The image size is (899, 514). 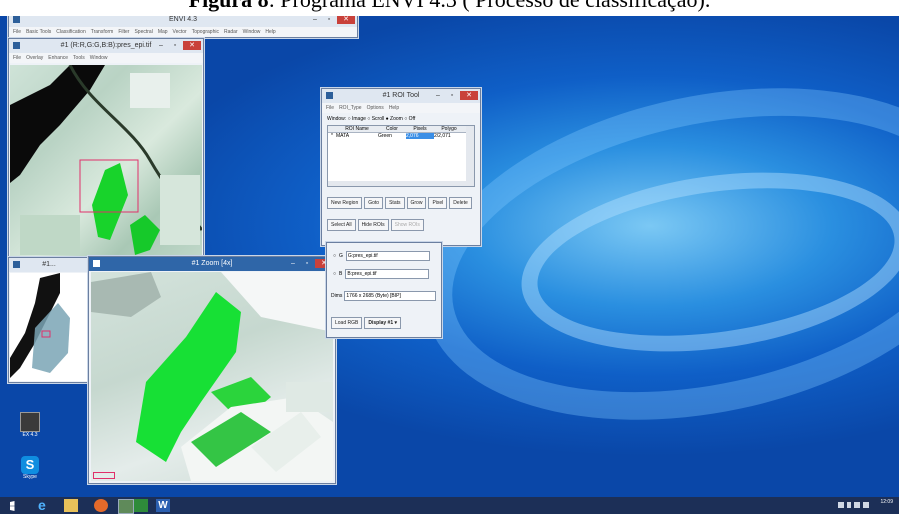 I want to click on media-player-icon, so click(x=101, y=505).